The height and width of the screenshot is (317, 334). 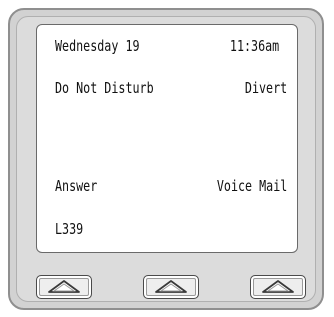 I want to click on date-label: Wednesday 19, so click(x=97, y=46).